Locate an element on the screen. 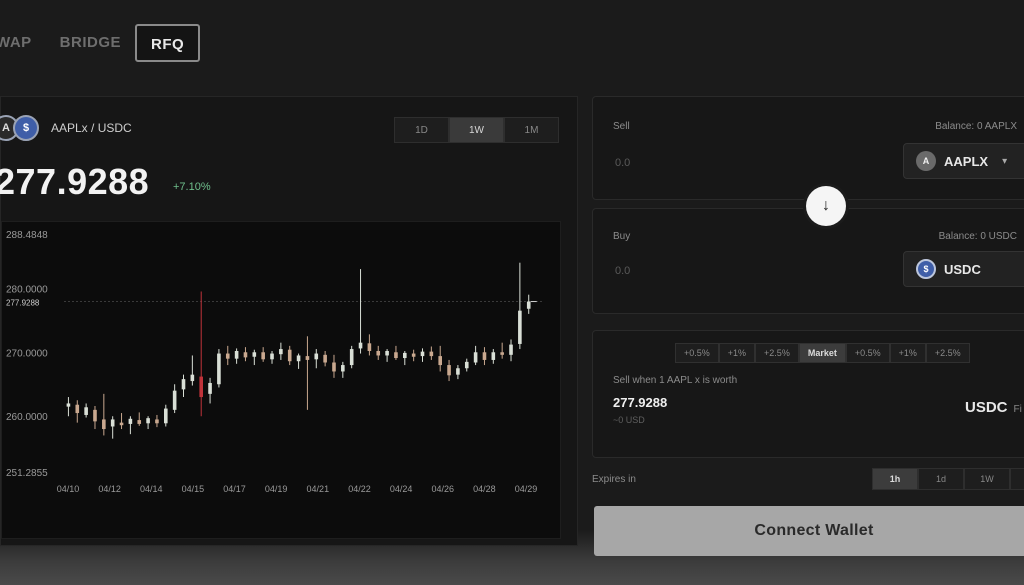 The width and height of the screenshot is (1024, 585). expiry-selector: 1h 1d 1W 1M is located at coordinates (948, 479).